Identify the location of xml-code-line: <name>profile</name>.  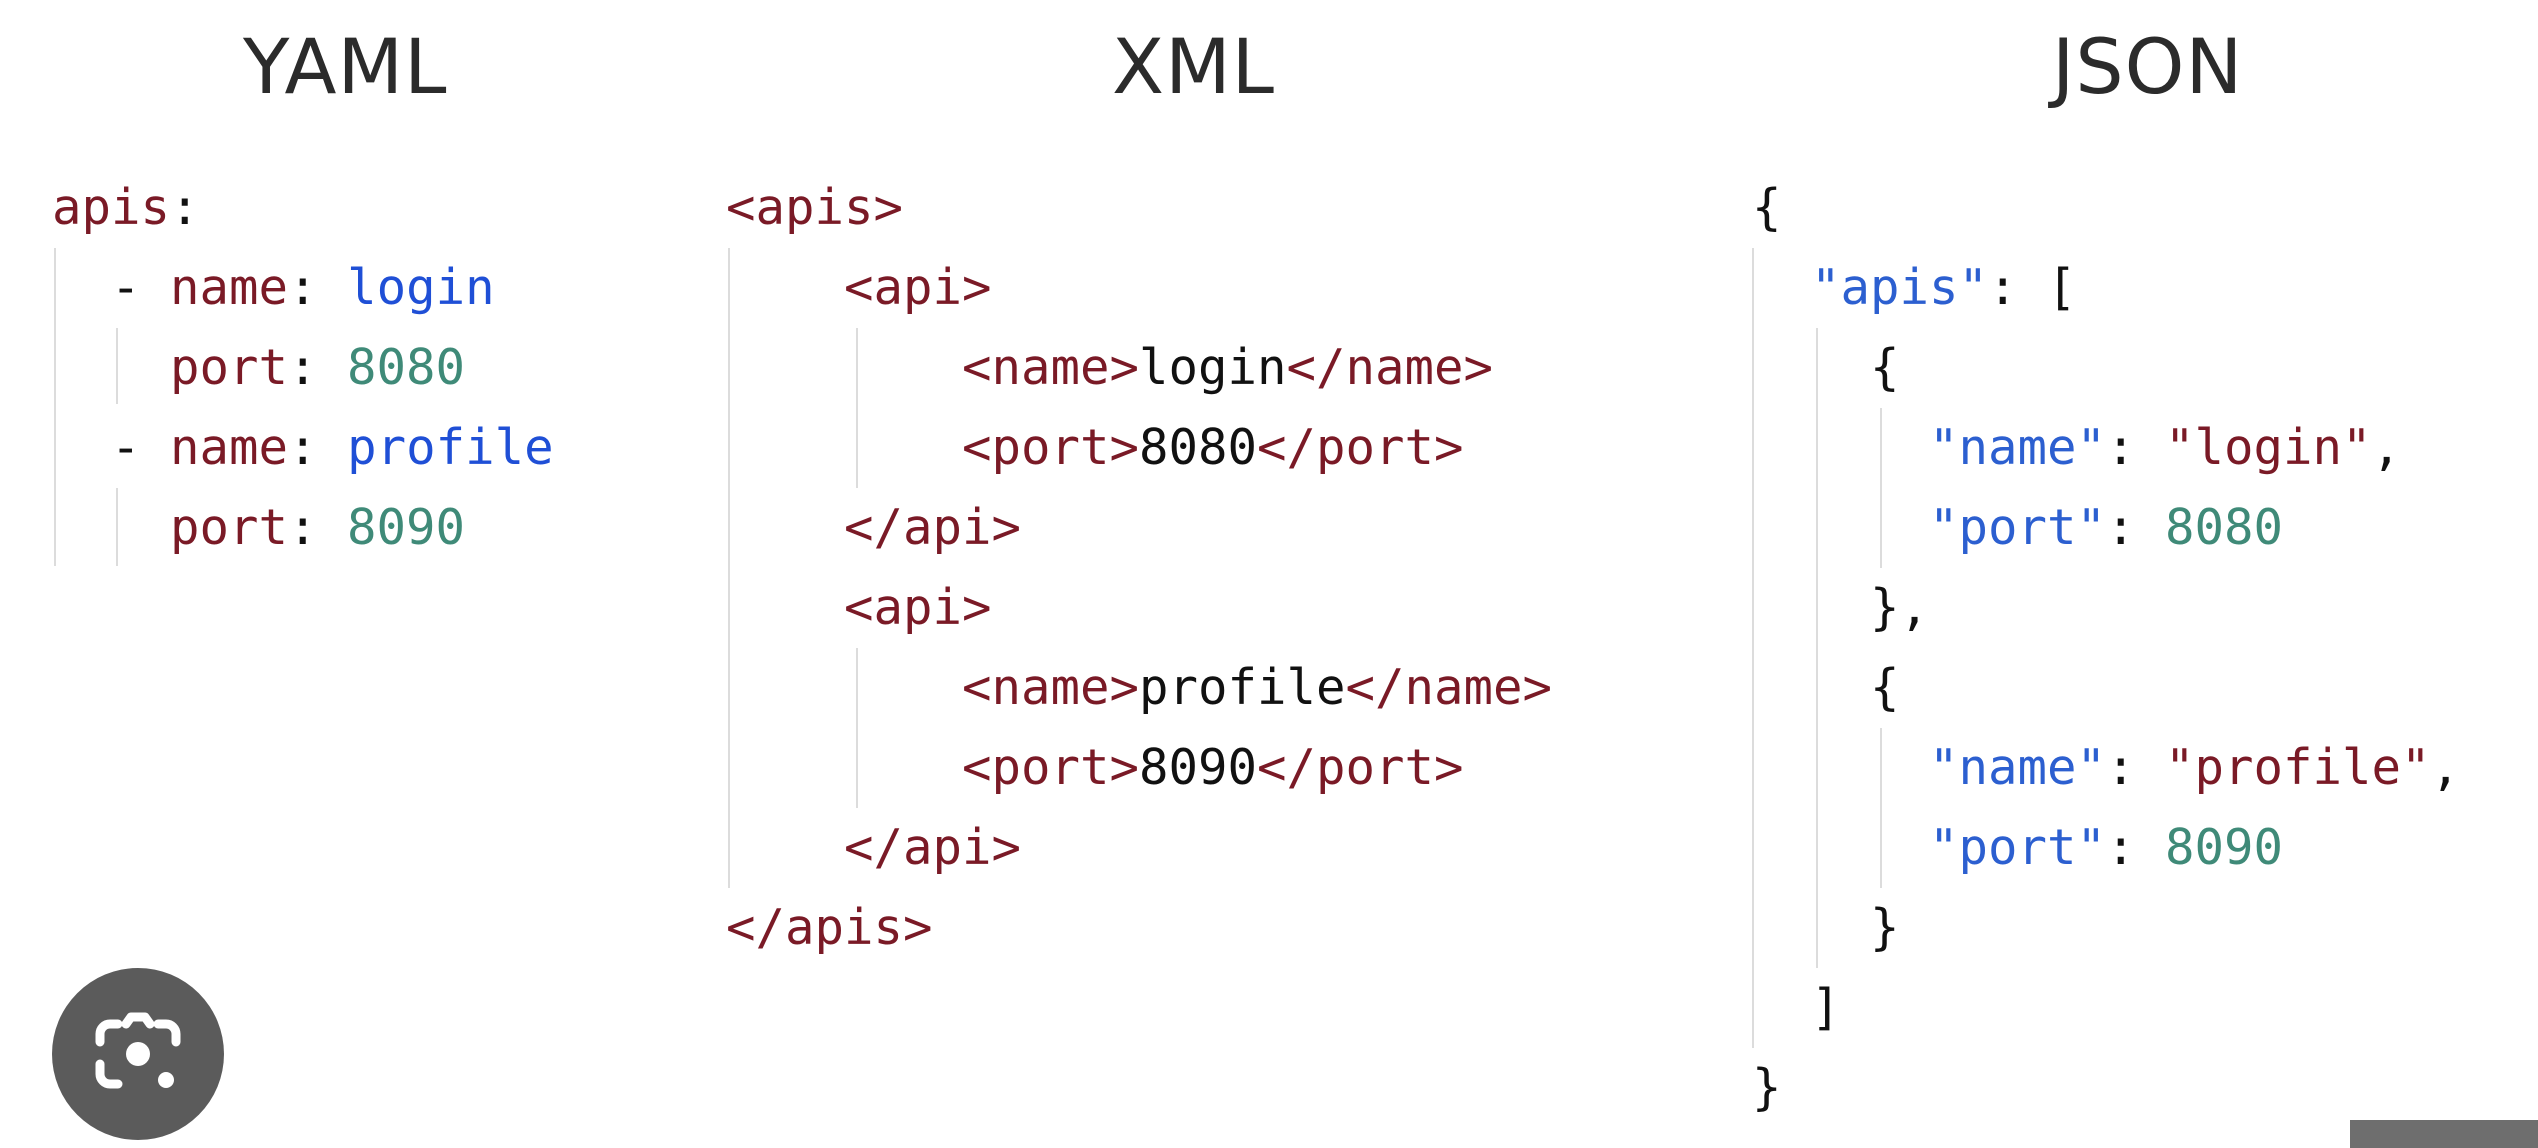
(1139, 688).